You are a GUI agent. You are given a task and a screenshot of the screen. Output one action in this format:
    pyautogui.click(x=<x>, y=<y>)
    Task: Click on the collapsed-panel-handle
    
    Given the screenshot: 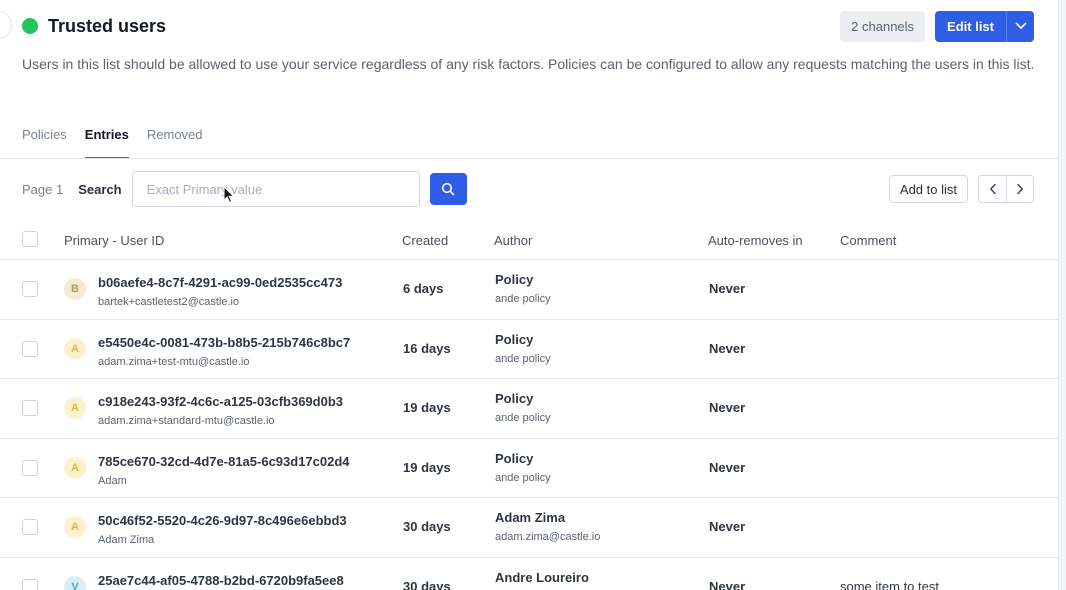 What is the action you would take?
    pyautogui.click(x=6, y=25)
    